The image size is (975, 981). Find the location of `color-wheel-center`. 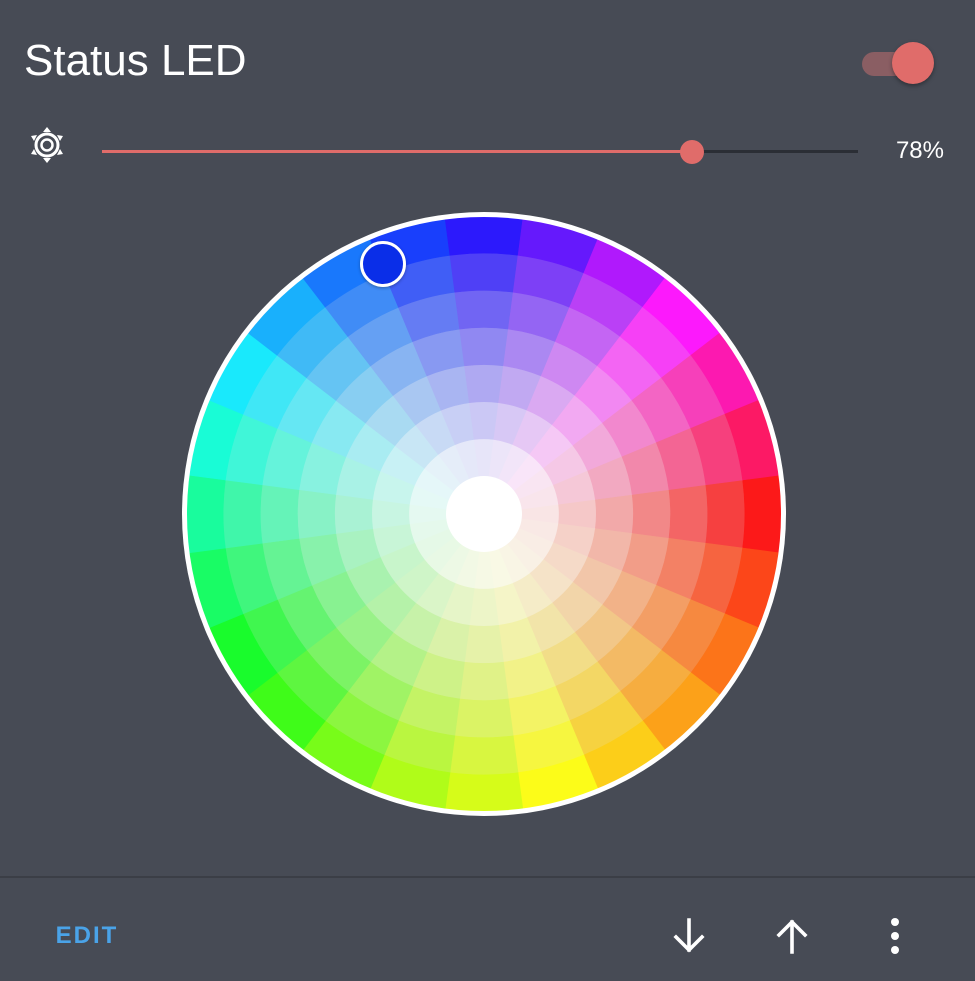

color-wheel-center is located at coordinates (484, 514).